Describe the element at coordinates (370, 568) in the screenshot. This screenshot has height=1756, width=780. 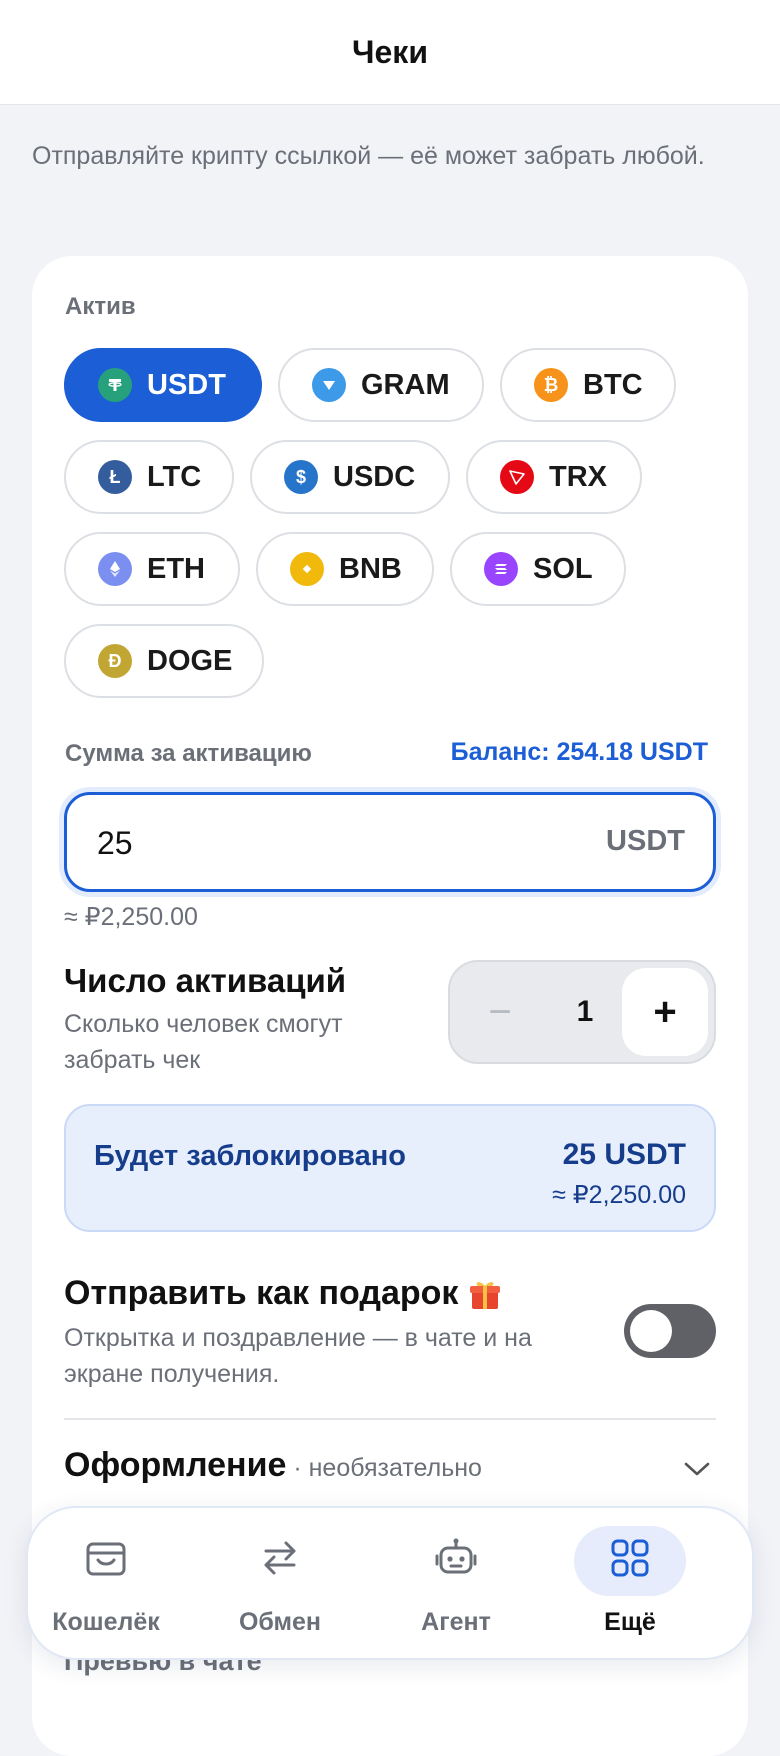
I see `asset-chip-label: BNB` at that location.